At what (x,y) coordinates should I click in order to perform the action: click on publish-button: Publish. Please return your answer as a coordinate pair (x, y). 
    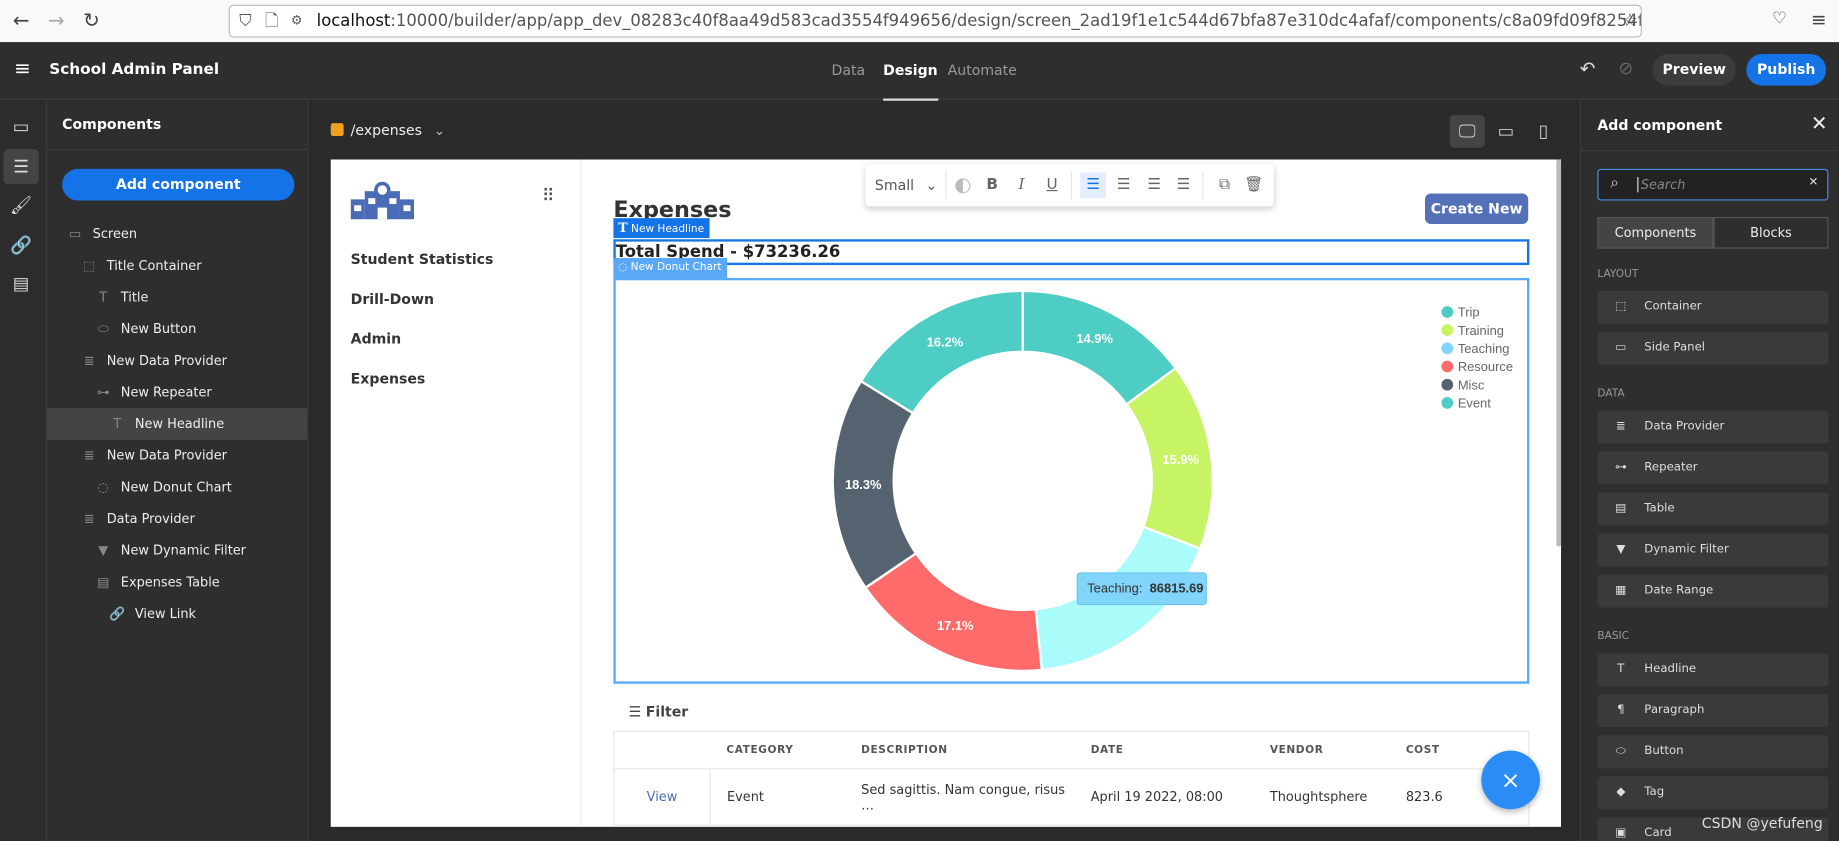
    Looking at the image, I should click on (1786, 69).